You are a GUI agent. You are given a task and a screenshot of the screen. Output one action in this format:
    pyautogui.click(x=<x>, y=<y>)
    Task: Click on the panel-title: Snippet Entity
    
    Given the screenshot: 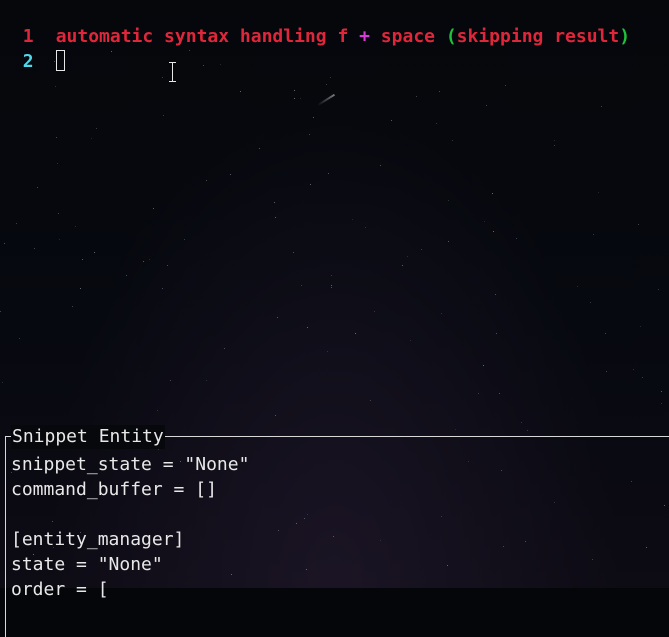 What is the action you would take?
    pyautogui.click(x=88, y=437)
    